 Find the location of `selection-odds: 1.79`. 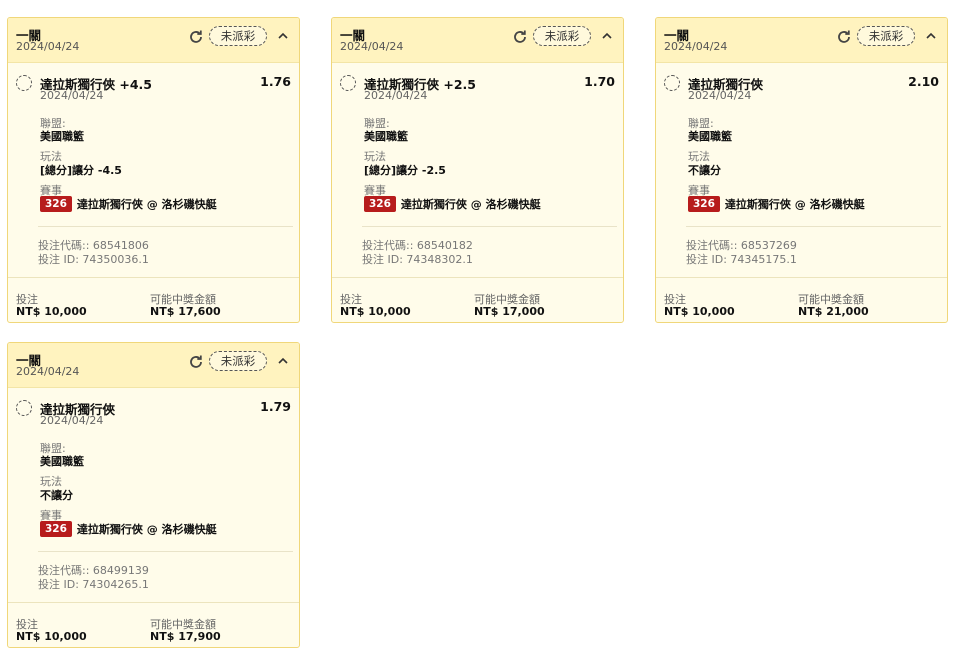

selection-odds: 1.79 is located at coordinates (275, 406).